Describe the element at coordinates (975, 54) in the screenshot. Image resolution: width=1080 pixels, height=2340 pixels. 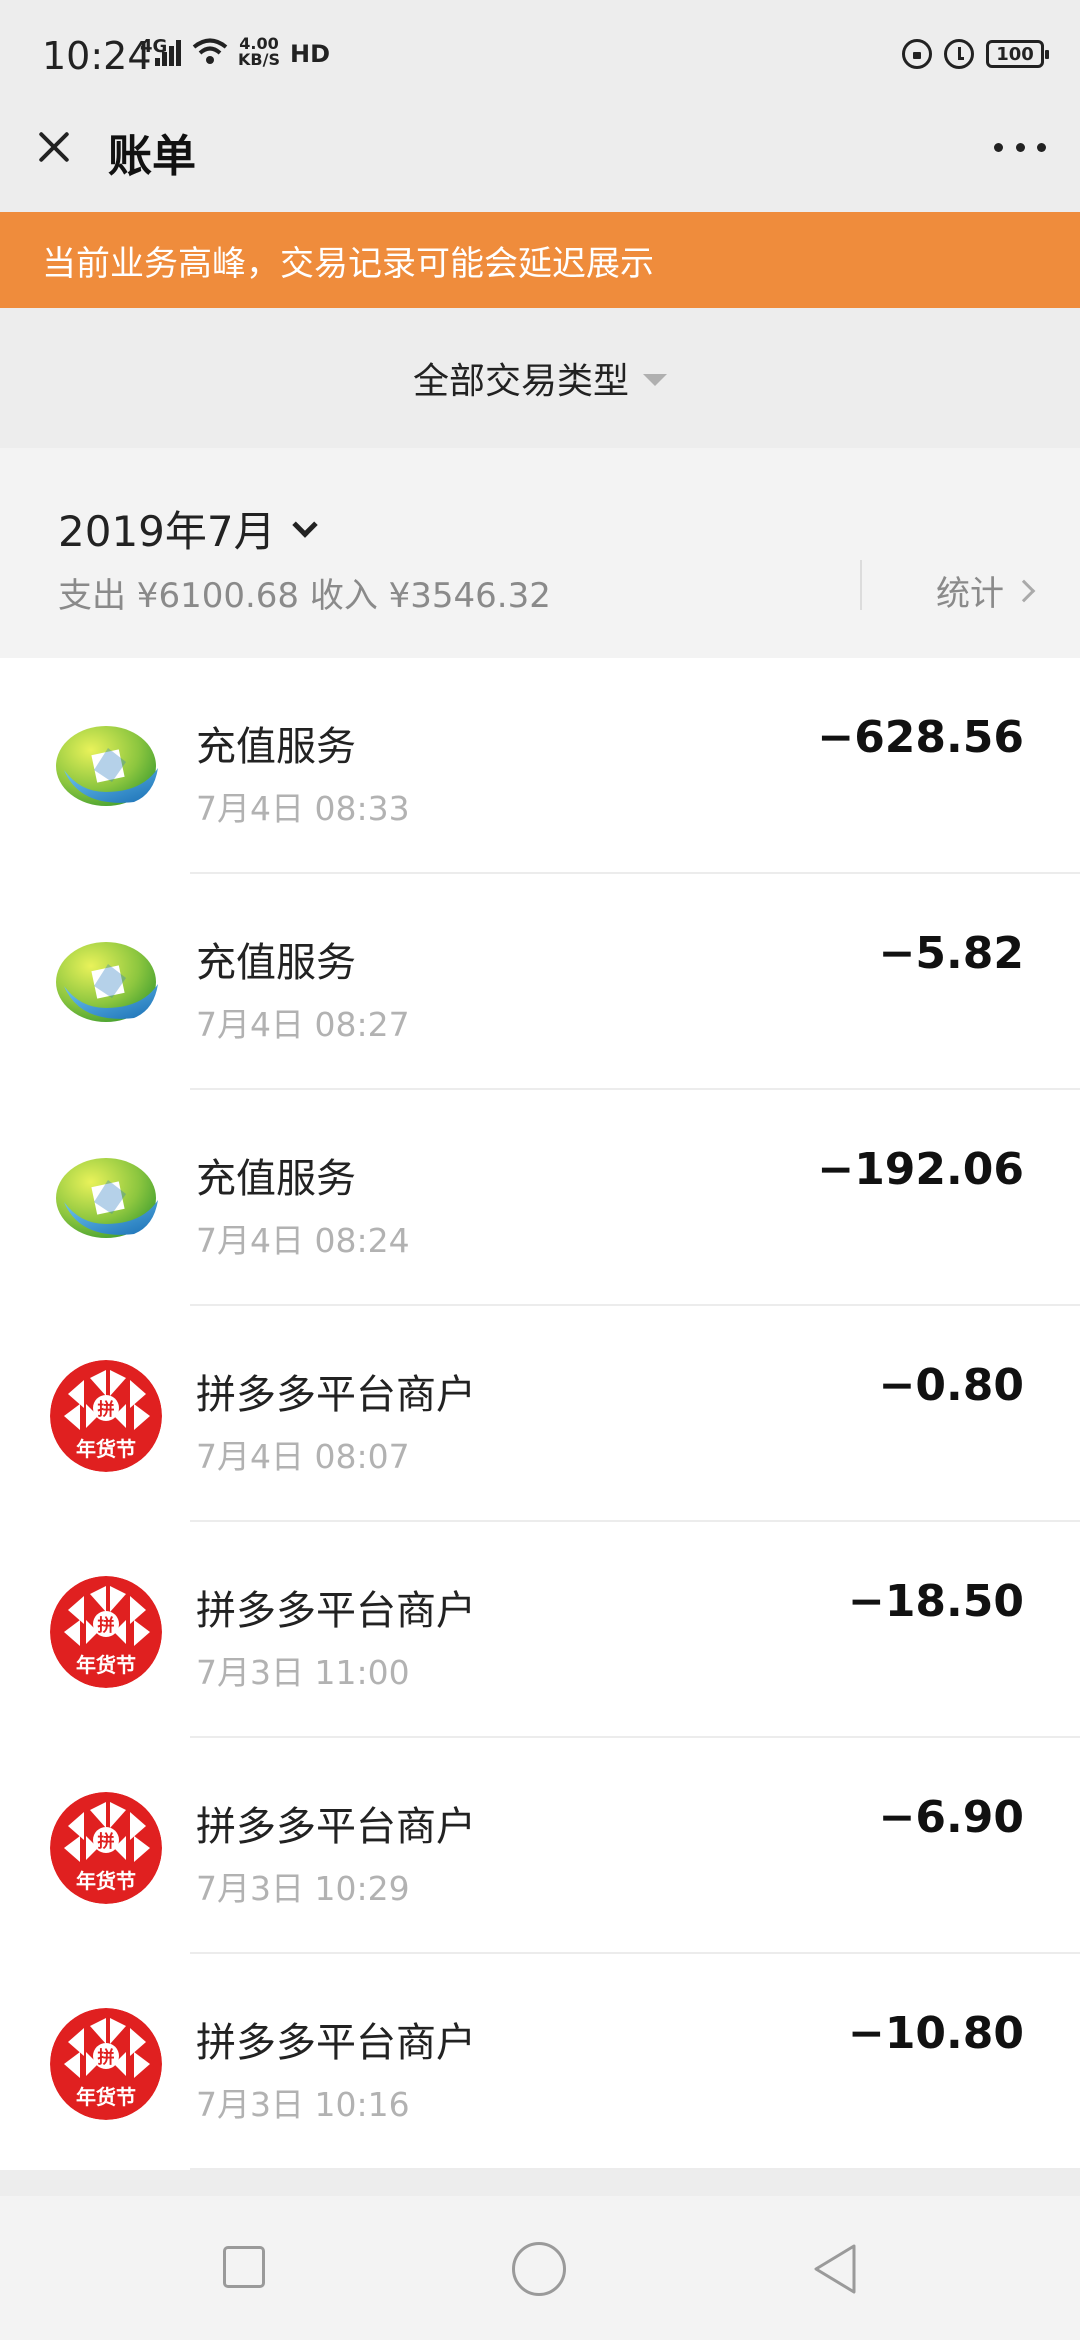
I see `status-right: 100` at that location.